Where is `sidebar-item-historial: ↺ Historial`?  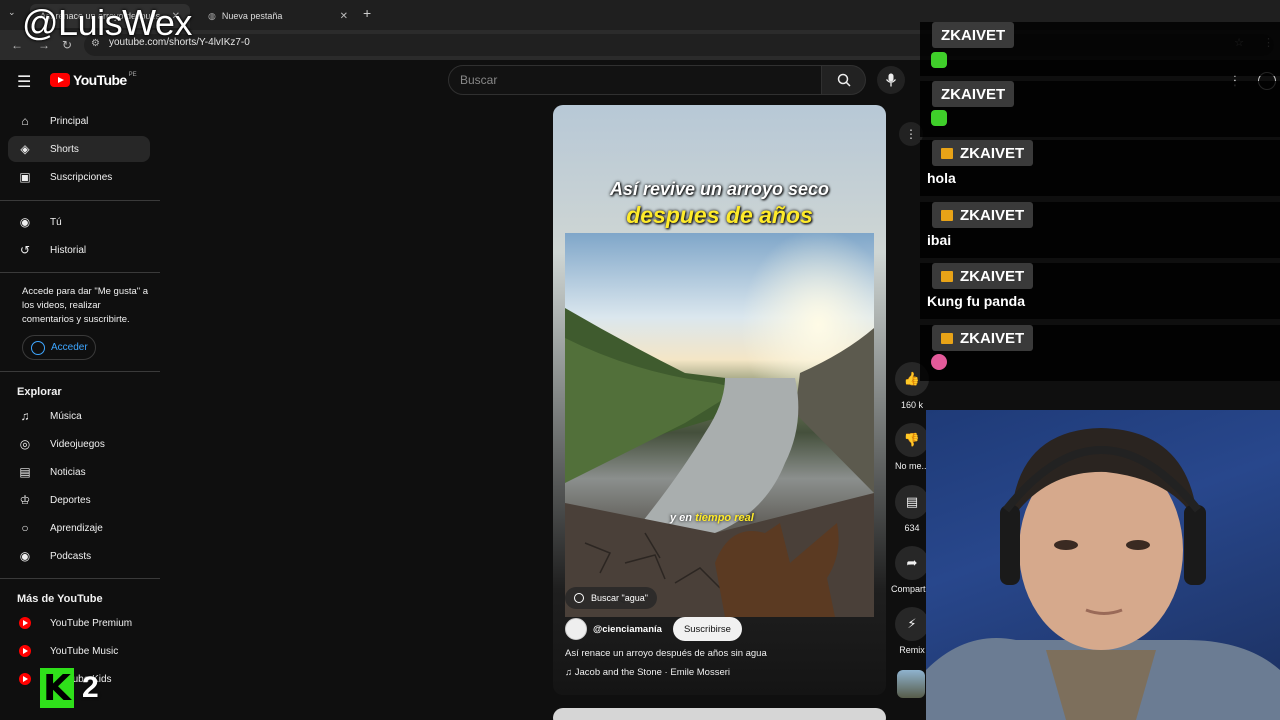 sidebar-item-historial: ↺ Historial is located at coordinates (79, 250).